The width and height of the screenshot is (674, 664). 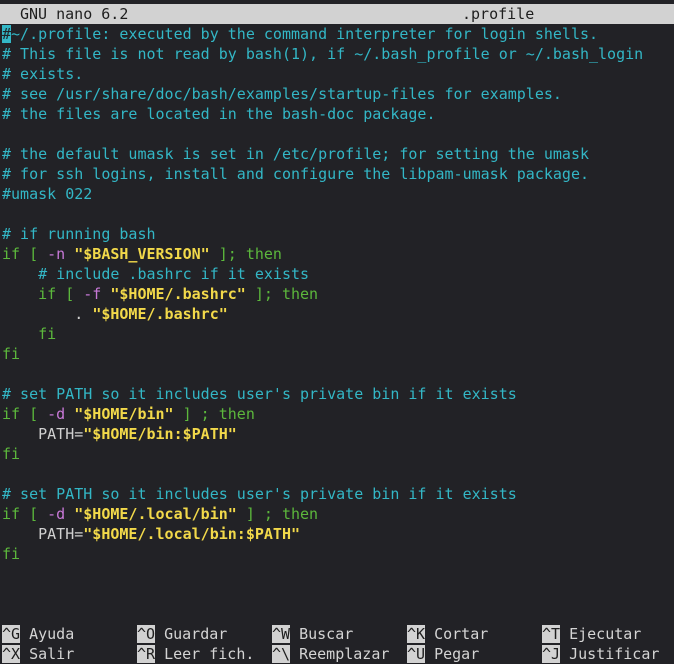 What do you see at coordinates (322, 634) in the screenshot?
I see `shortcut-label: Buscar` at bounding box center [322, 634].